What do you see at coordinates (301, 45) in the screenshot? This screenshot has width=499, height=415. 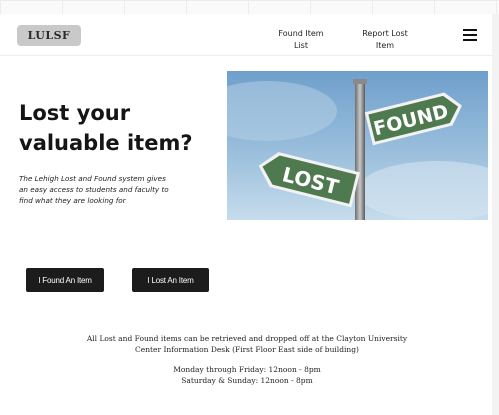 I see `nav-found-item-list-line2: List` at bounding box center [301, 45].